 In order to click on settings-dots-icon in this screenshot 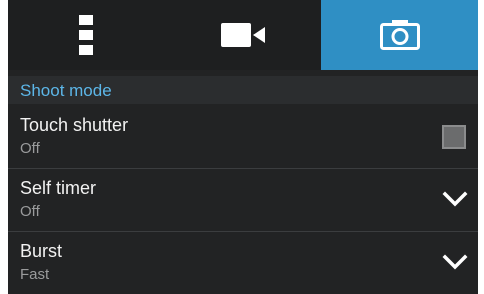, I will do `click(86, 35)`.